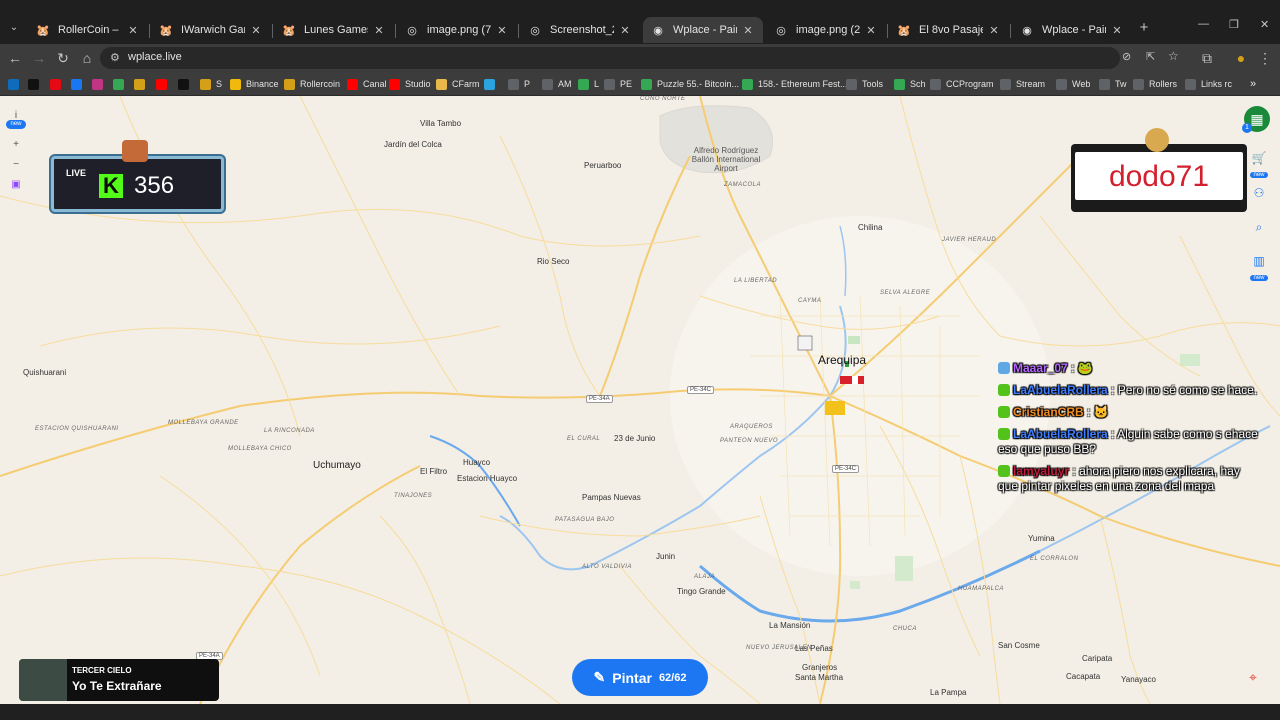 The height and width of the screenshot is (720, 1280). I want to click on tab: ◎ Screenshot_2025080 ✕, so click(580, 30).